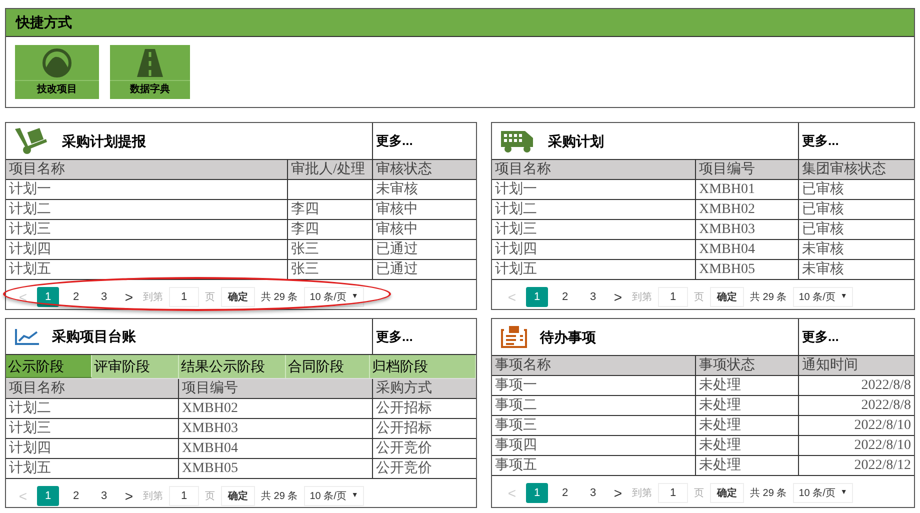 This screenshot has height=513, width=920. I want to click on stage-tab: 合同阶段, so click(328, 366).